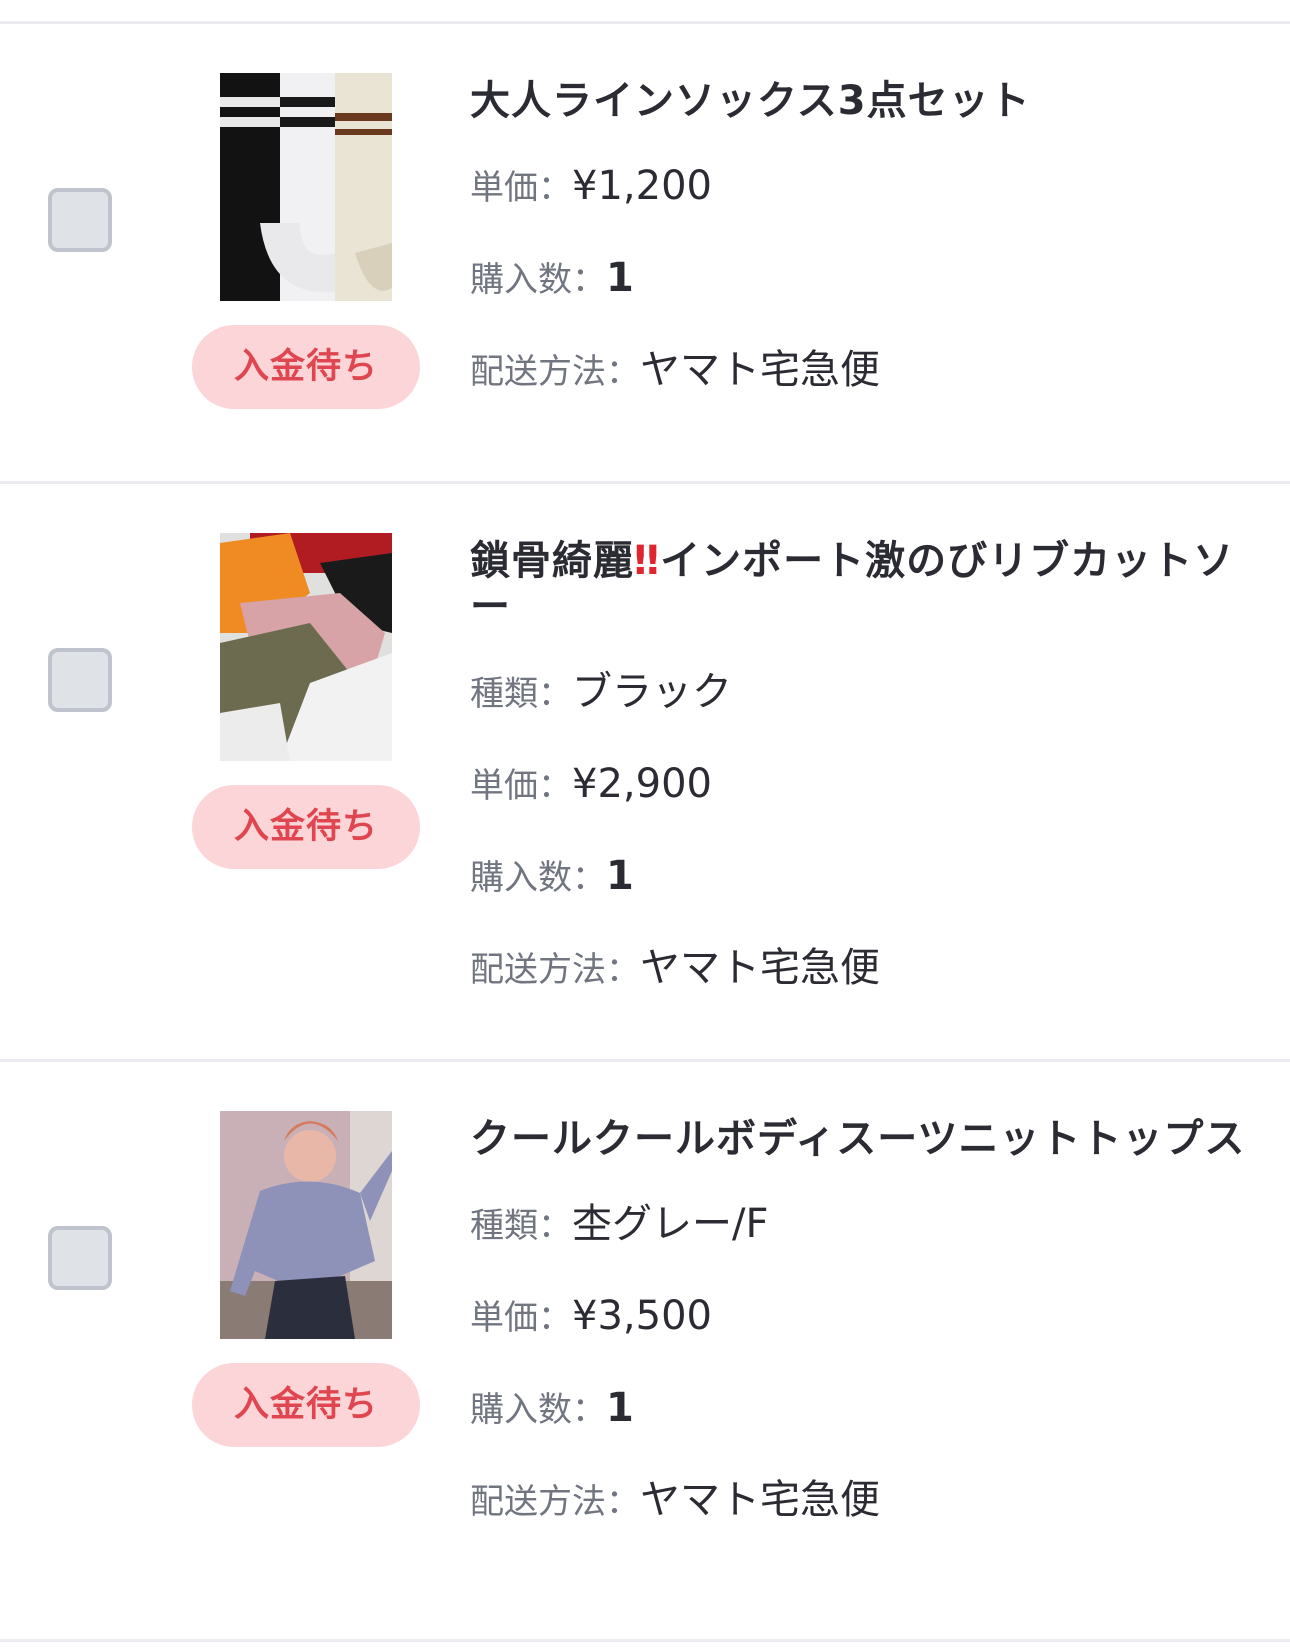  I want to click on variant-value: 杢グレー/F, so click(670, 1224).